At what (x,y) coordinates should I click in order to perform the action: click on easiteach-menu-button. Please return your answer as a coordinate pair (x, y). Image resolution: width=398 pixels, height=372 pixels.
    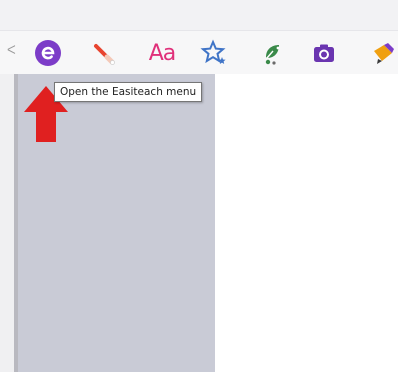
    Looking at the image, I should click on (48, 53).